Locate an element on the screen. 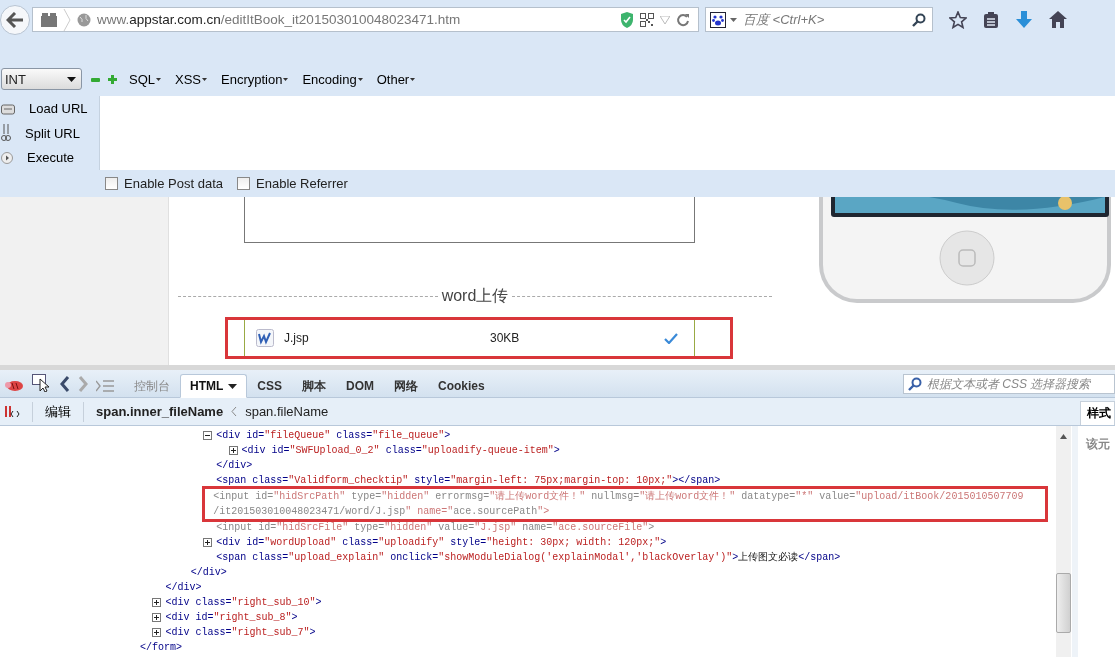 This screenshot has height=657, width=1115. edit-button: 编辑 is located at coordinates (58, 411).